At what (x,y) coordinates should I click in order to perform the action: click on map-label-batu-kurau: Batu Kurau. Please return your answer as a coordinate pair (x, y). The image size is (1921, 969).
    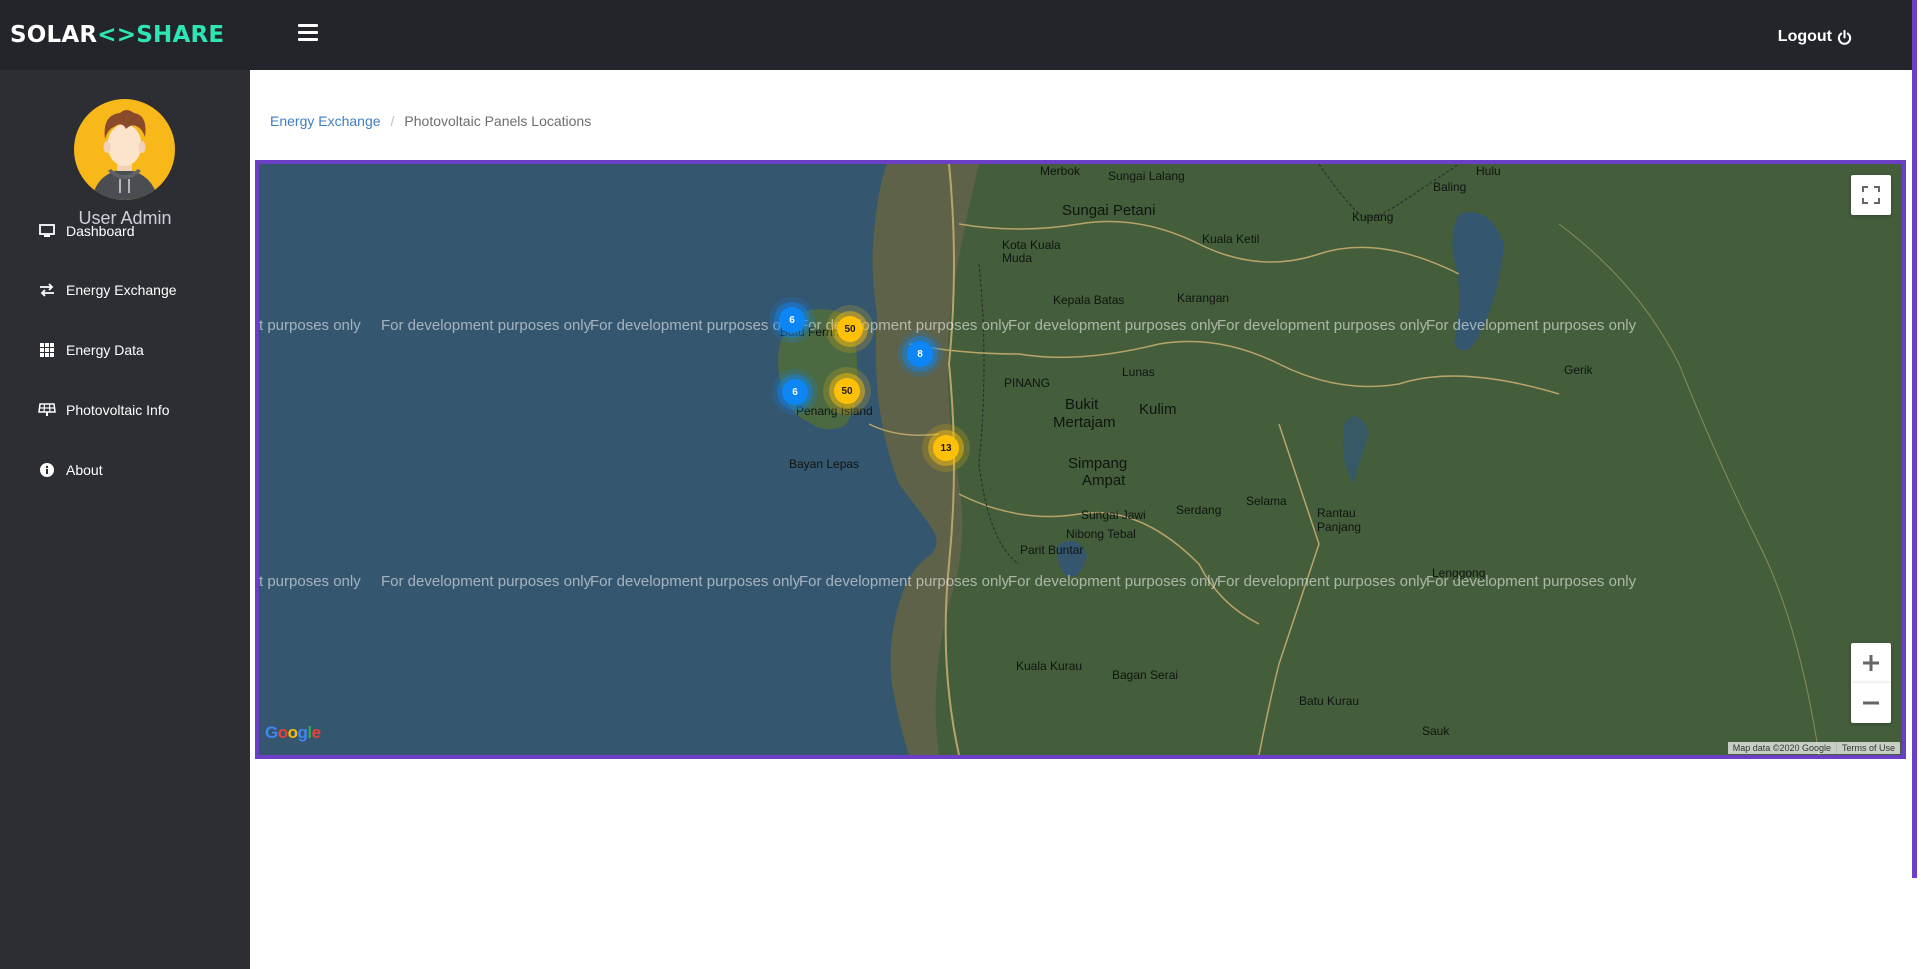
    Looking at the image, I should click on (1329, 701).